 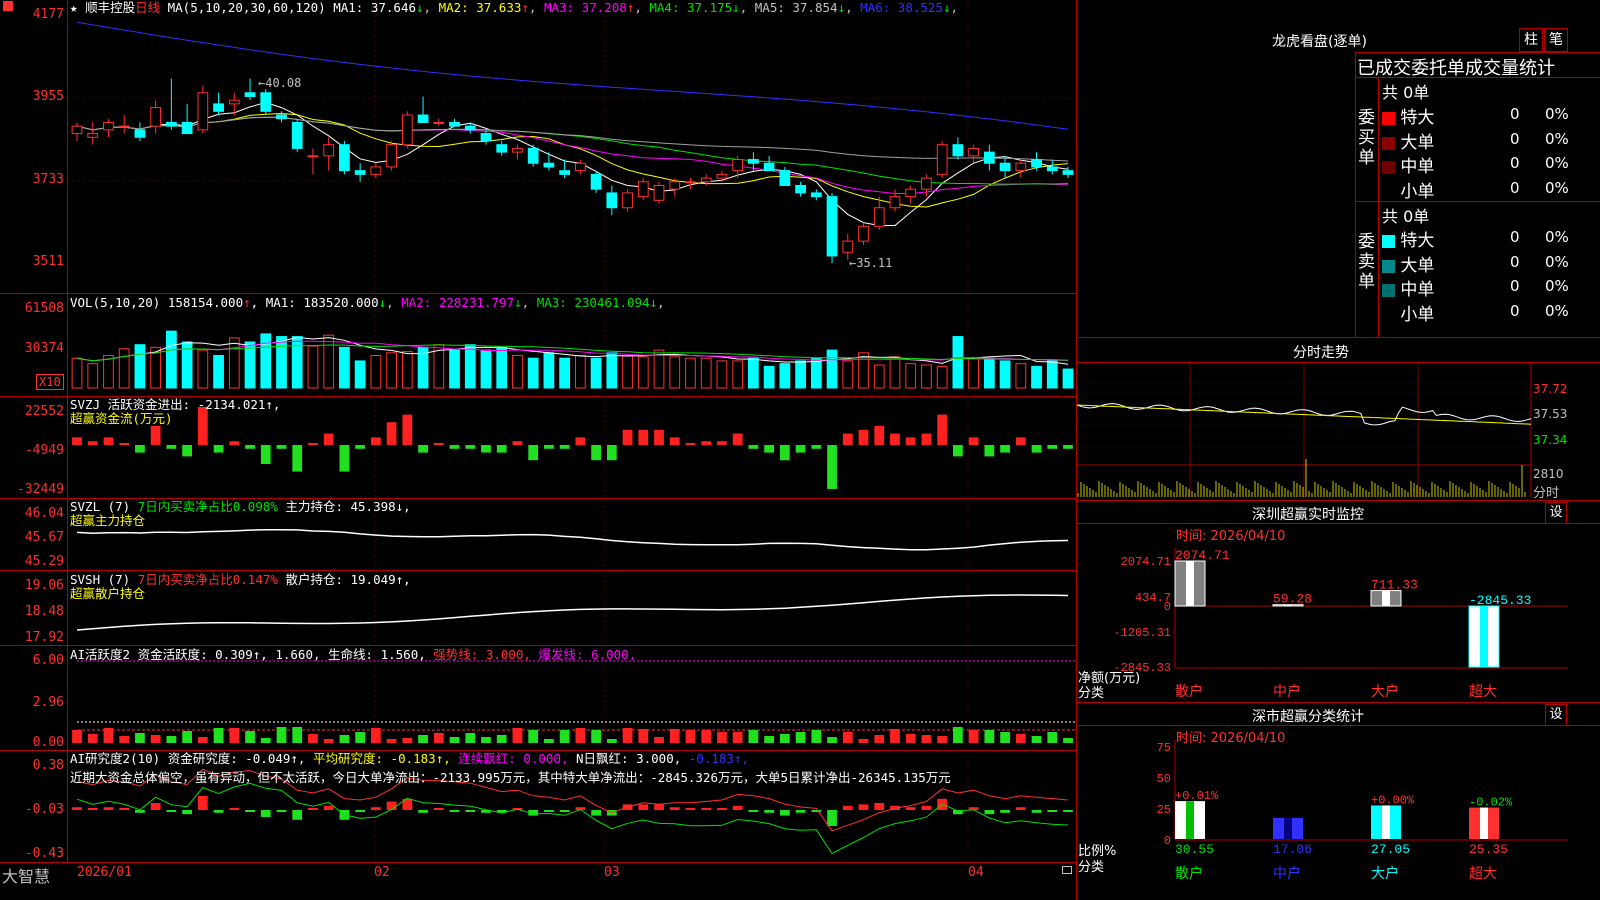 I want to click on monitor-y-label: 0, so click(x=1167, y=607).